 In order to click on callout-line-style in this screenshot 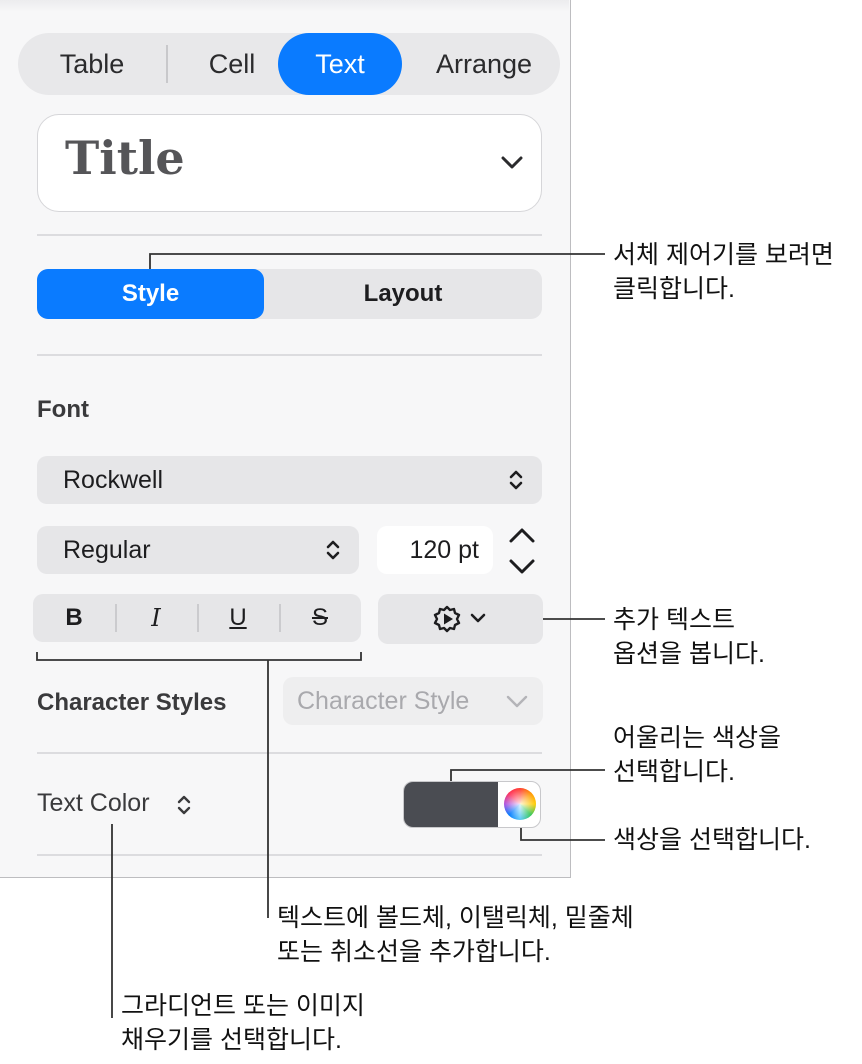, I will do `click(377, 261)`.